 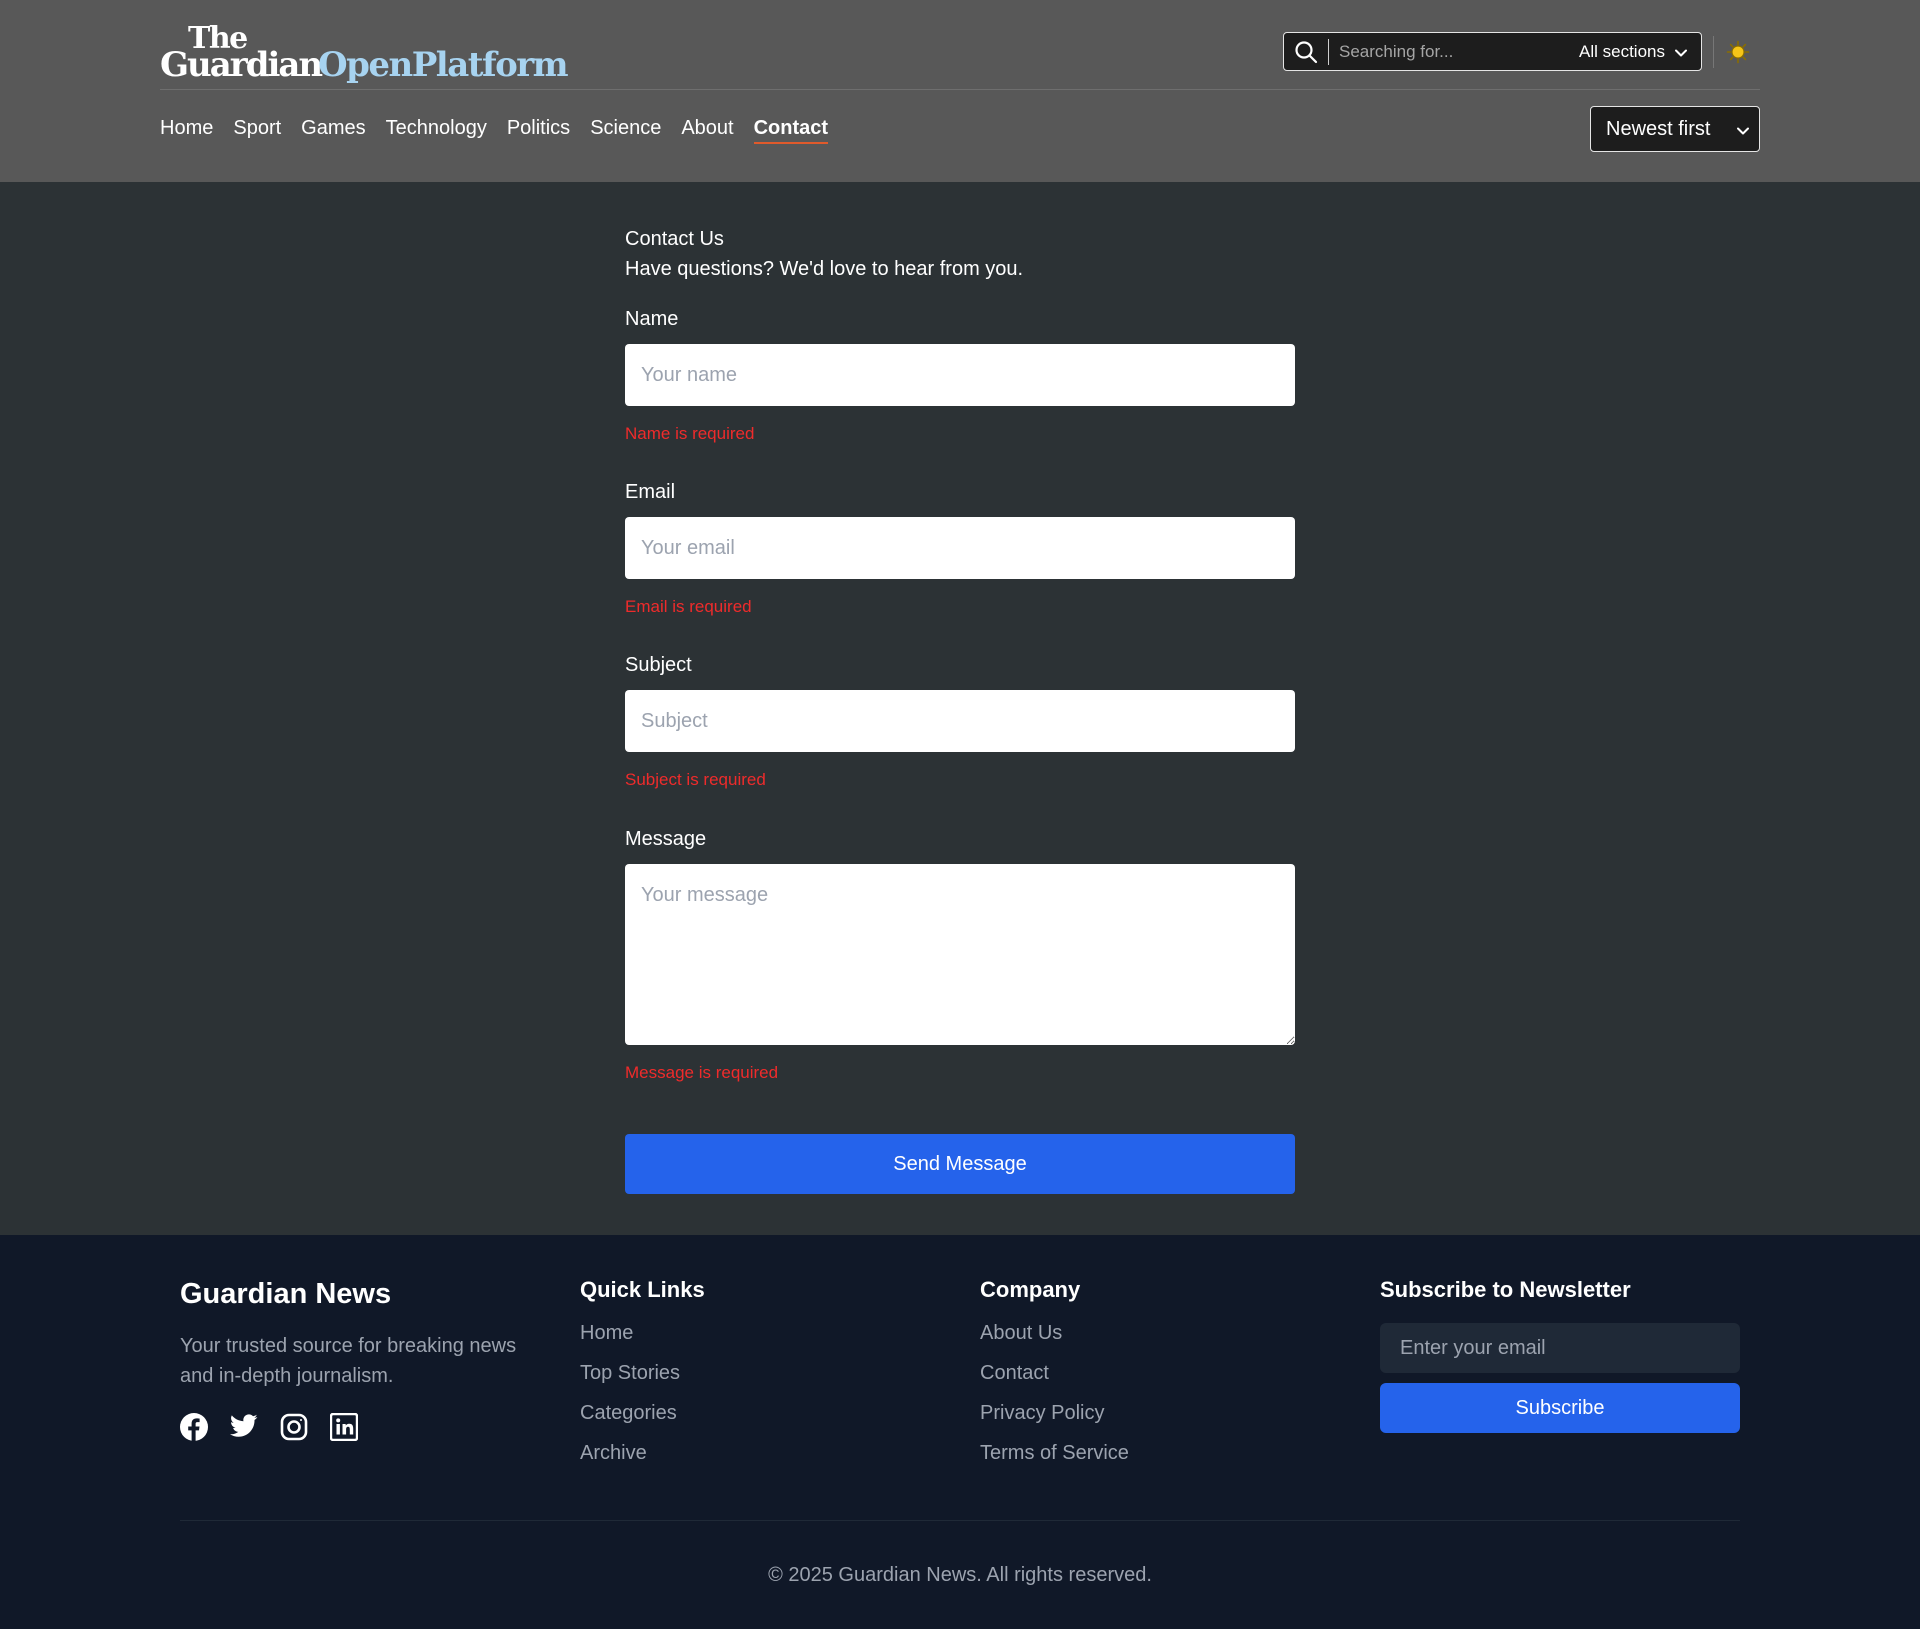 What do you see at coordinates (658, 665) in the screenshot?
I see `subject-label: Subject` at bounding box center [658, 665].